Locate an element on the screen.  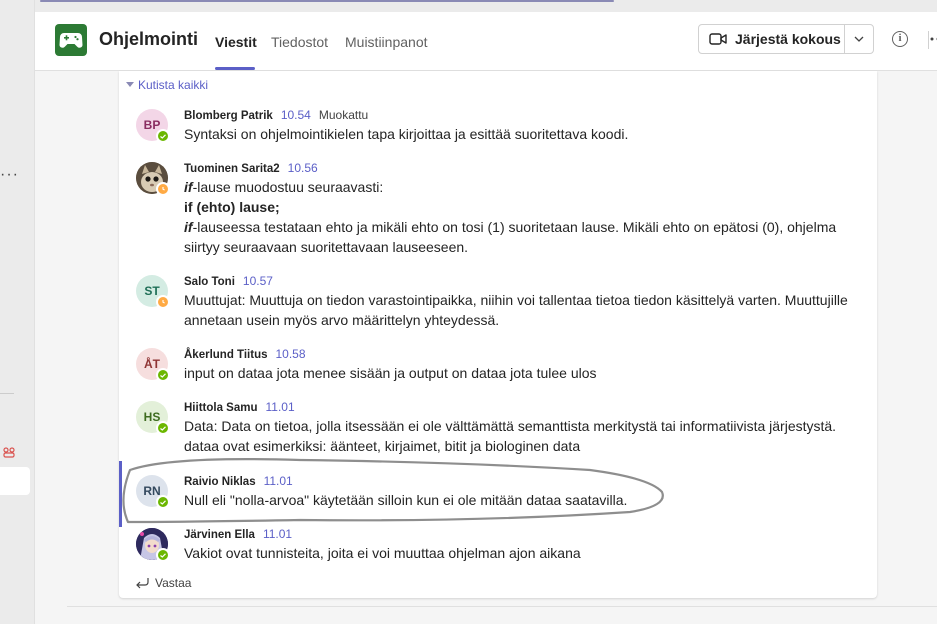
reply-label: Vastaa is located at coordinates (173, 583).